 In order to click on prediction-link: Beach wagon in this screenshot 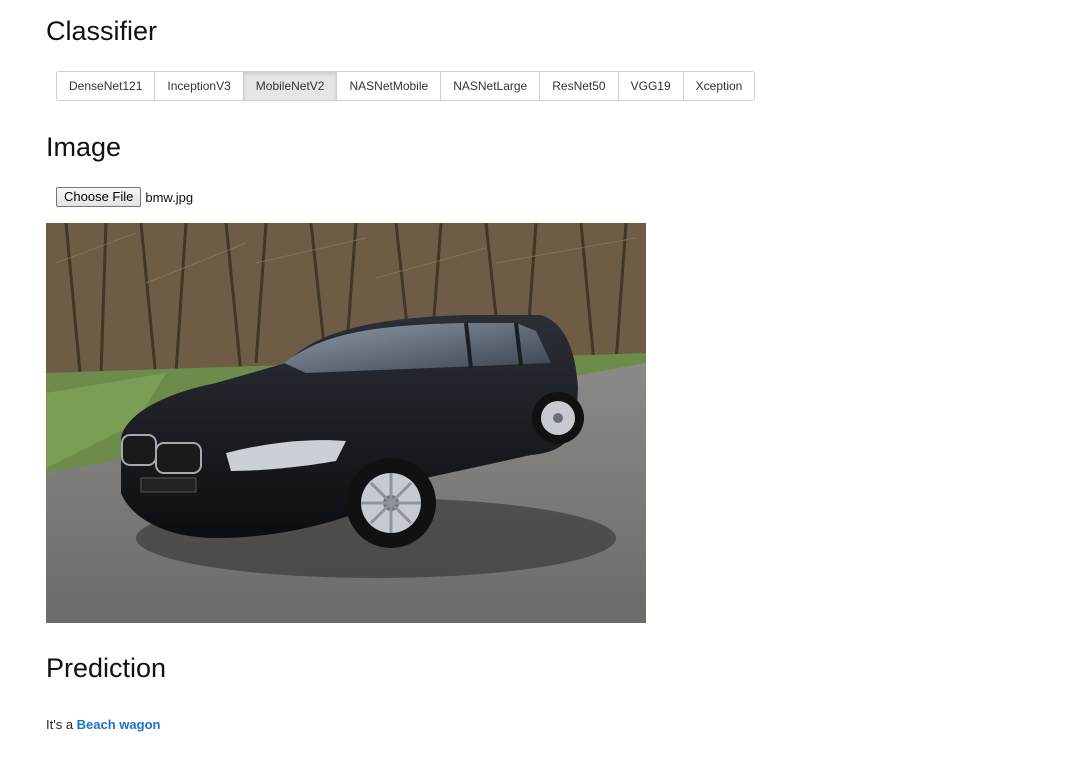, I will do `click(119, 724)`.